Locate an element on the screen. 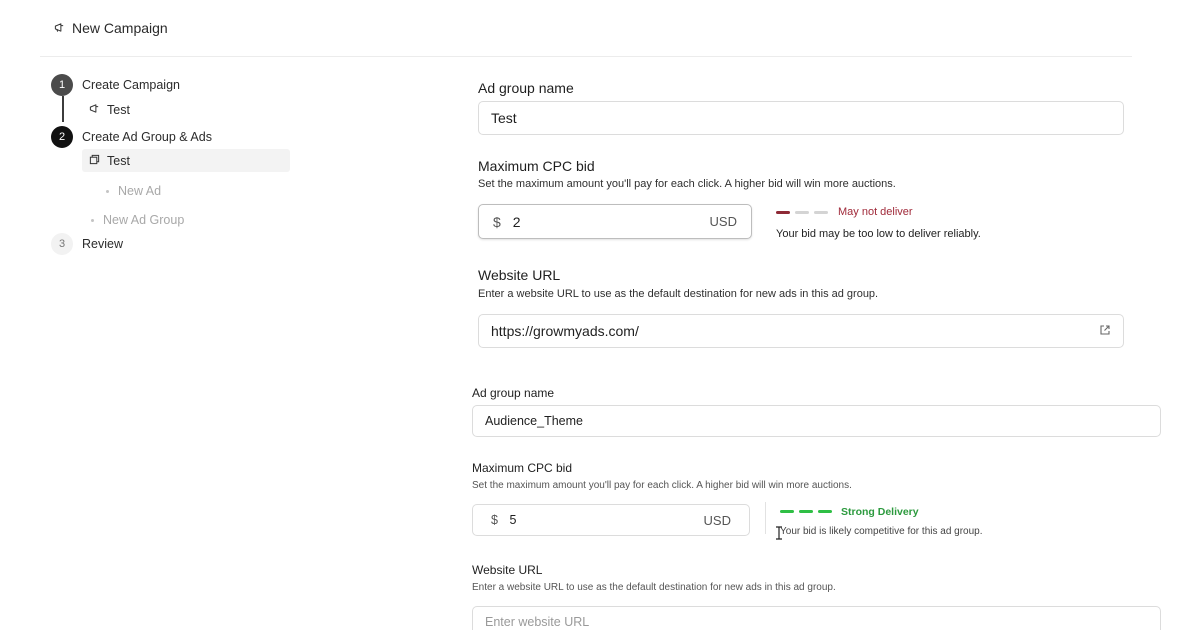 This screenshot has height=630, width=1200. website-url-placeholder: Enter website URL is located at coordinates (537, 622).